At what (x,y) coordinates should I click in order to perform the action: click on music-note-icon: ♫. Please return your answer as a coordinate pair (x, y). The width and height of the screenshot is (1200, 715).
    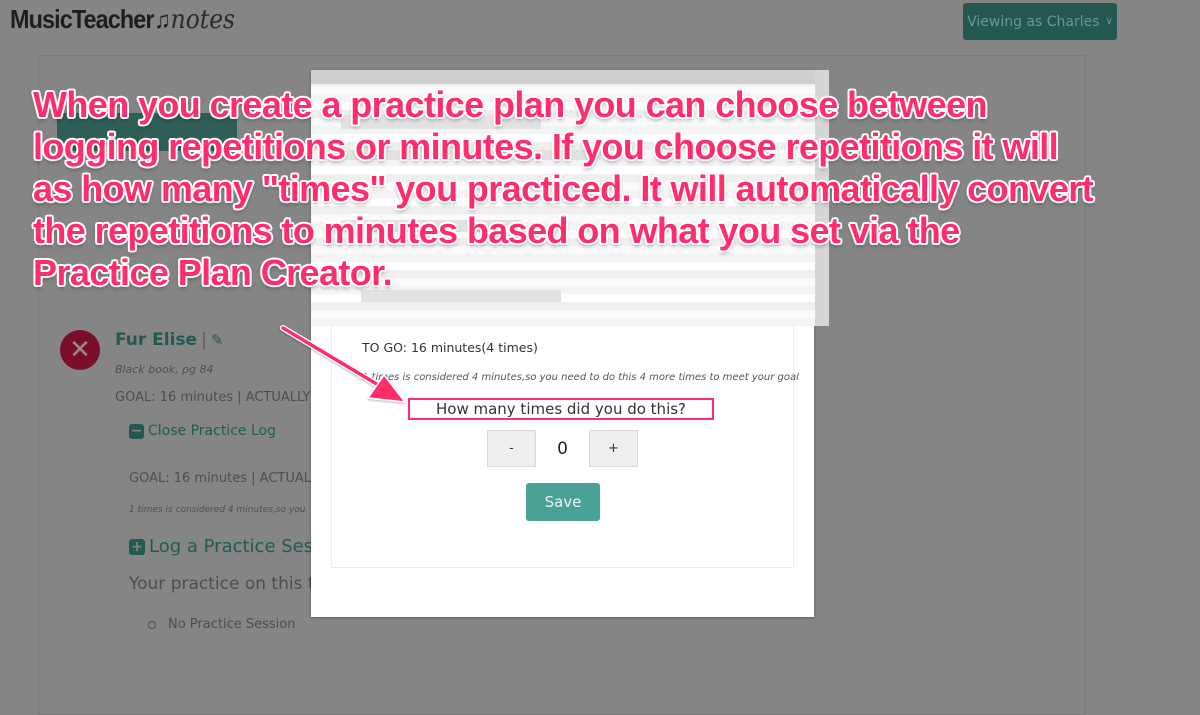
    Looking at the image, I should click on (162, 20).